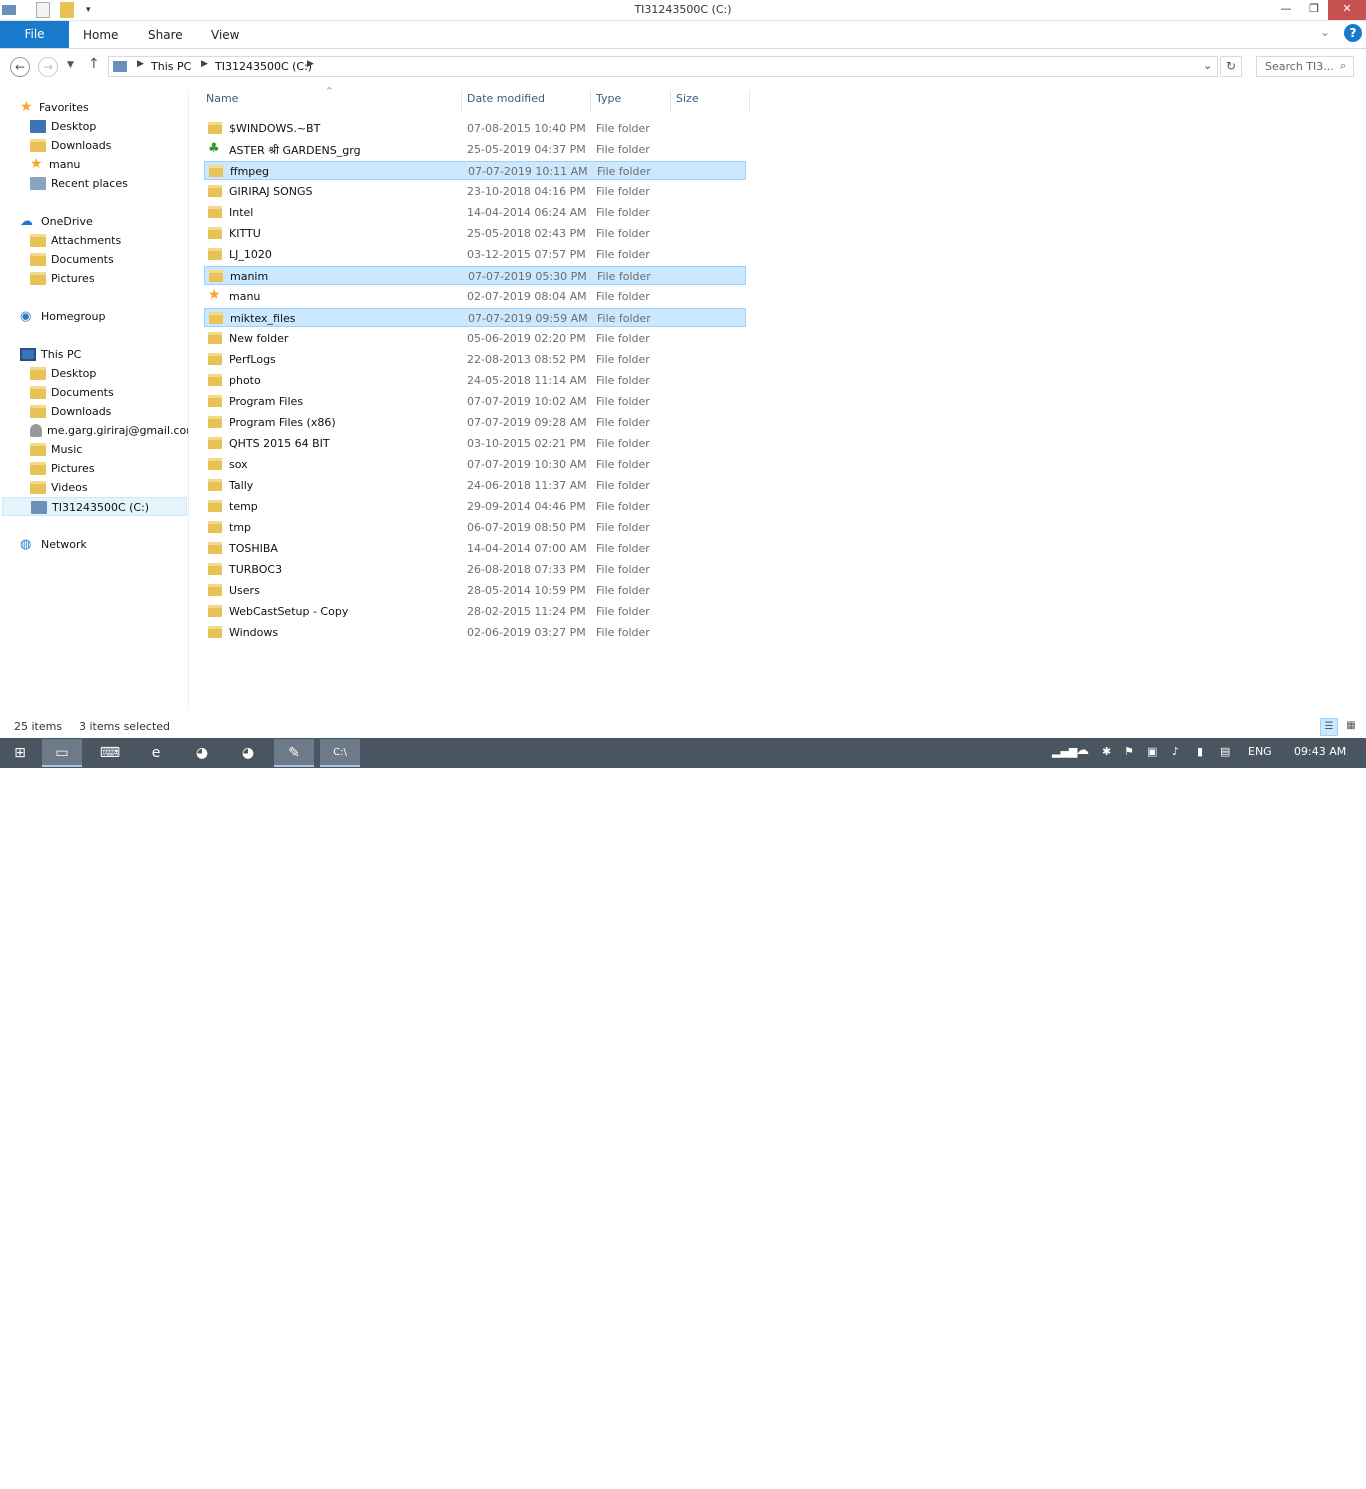 The width and height of the screenshot is (1366, 1489). I want to click on nav-pc-drive-c: TI31243500C (C:), so click(94, 506).